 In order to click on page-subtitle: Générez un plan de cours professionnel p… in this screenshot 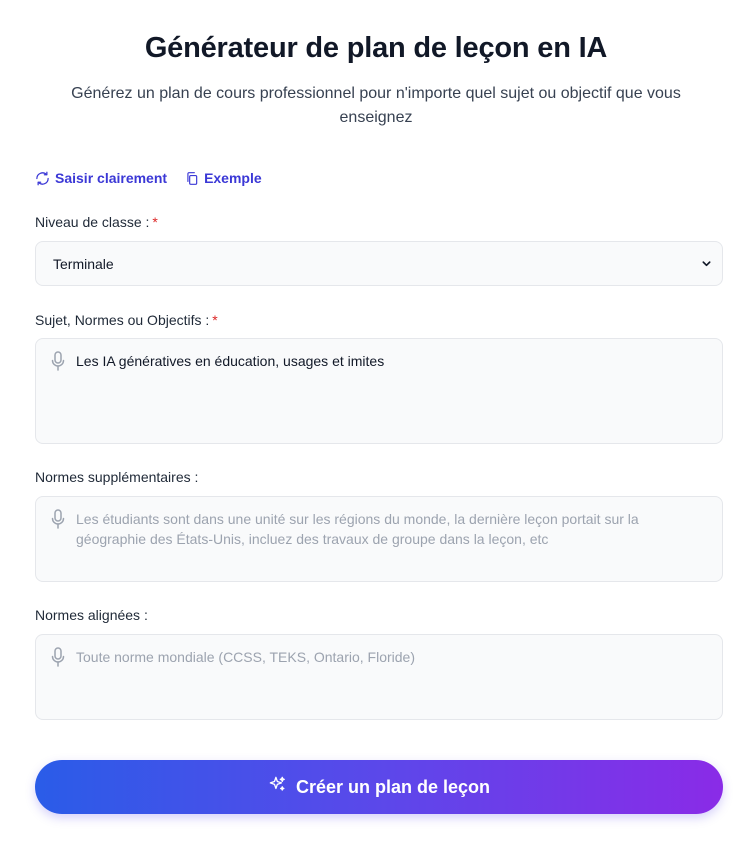, I will do `click(376, 105)`.